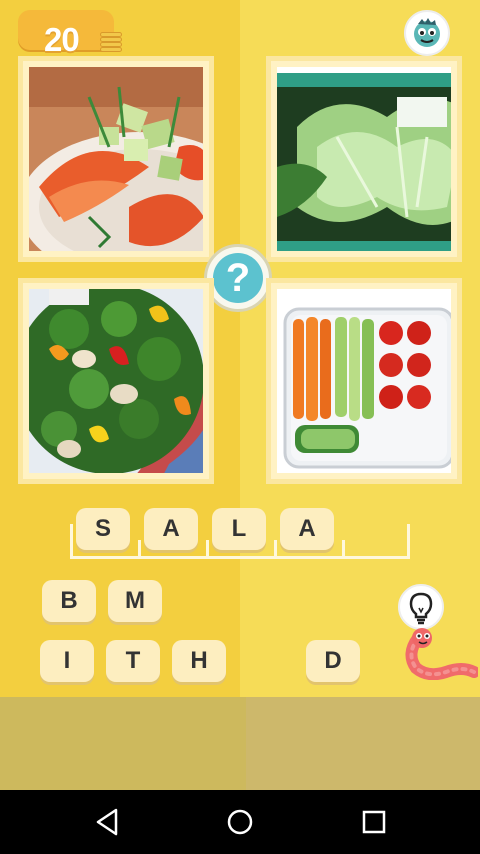 This screenshot has height=854, width=480. I want to click on letter-tile-h: H, so click(199, 661).